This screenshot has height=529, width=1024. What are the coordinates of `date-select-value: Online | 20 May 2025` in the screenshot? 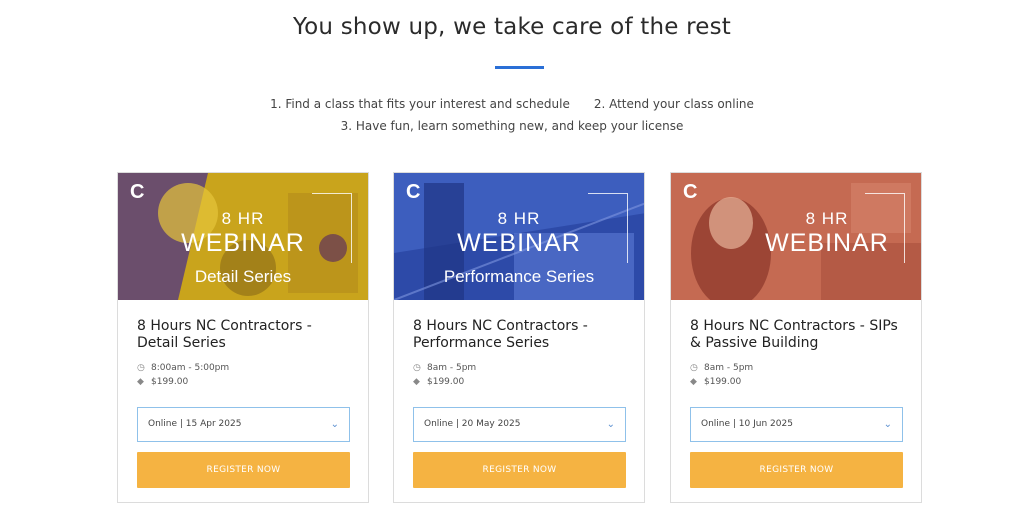 It's located at (472, 424).